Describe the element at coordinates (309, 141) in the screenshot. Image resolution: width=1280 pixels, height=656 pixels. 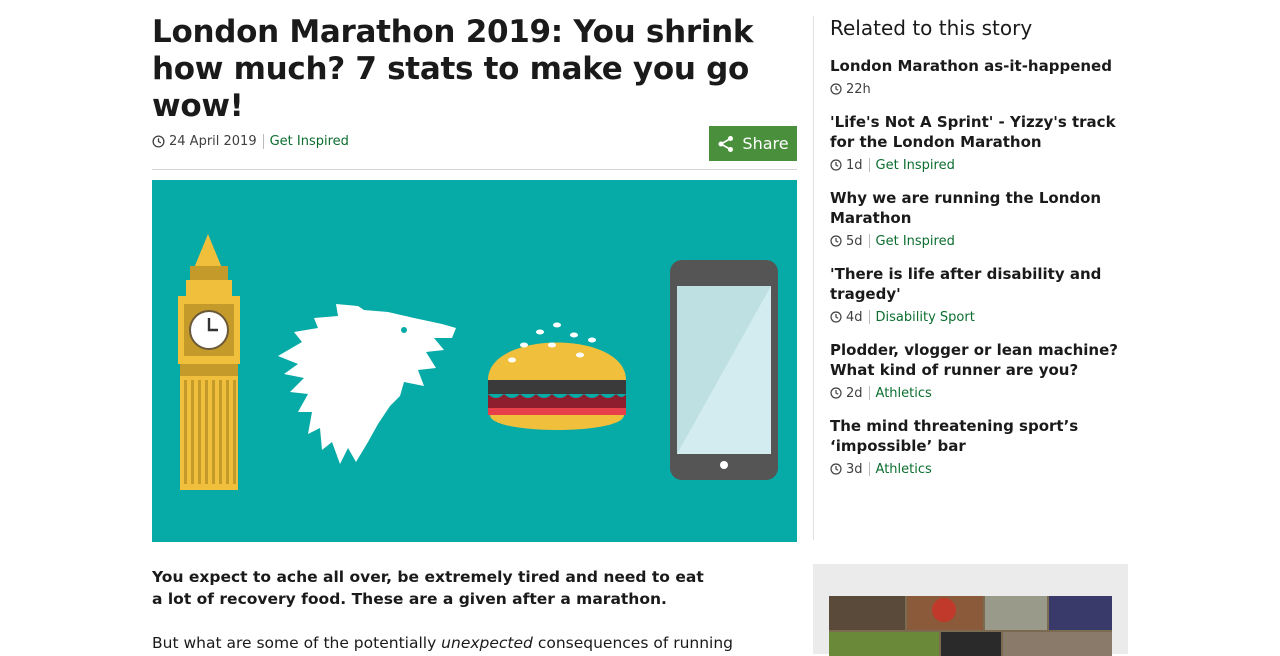
I see `article-category-link: Get Inspired` at that location.